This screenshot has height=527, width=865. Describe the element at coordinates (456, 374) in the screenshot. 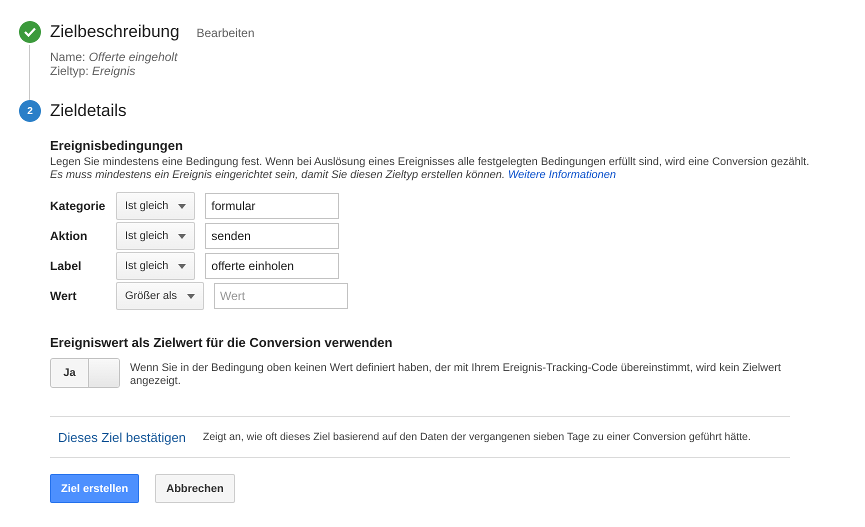

I see `help-text: Wenn Sie in der Bedingung oben keinen Wert definiert haben, der mit Ihrem Ereignis-Tracking-Code übereinstimmt, wird kein Zielwert angezeigt.` at that location.